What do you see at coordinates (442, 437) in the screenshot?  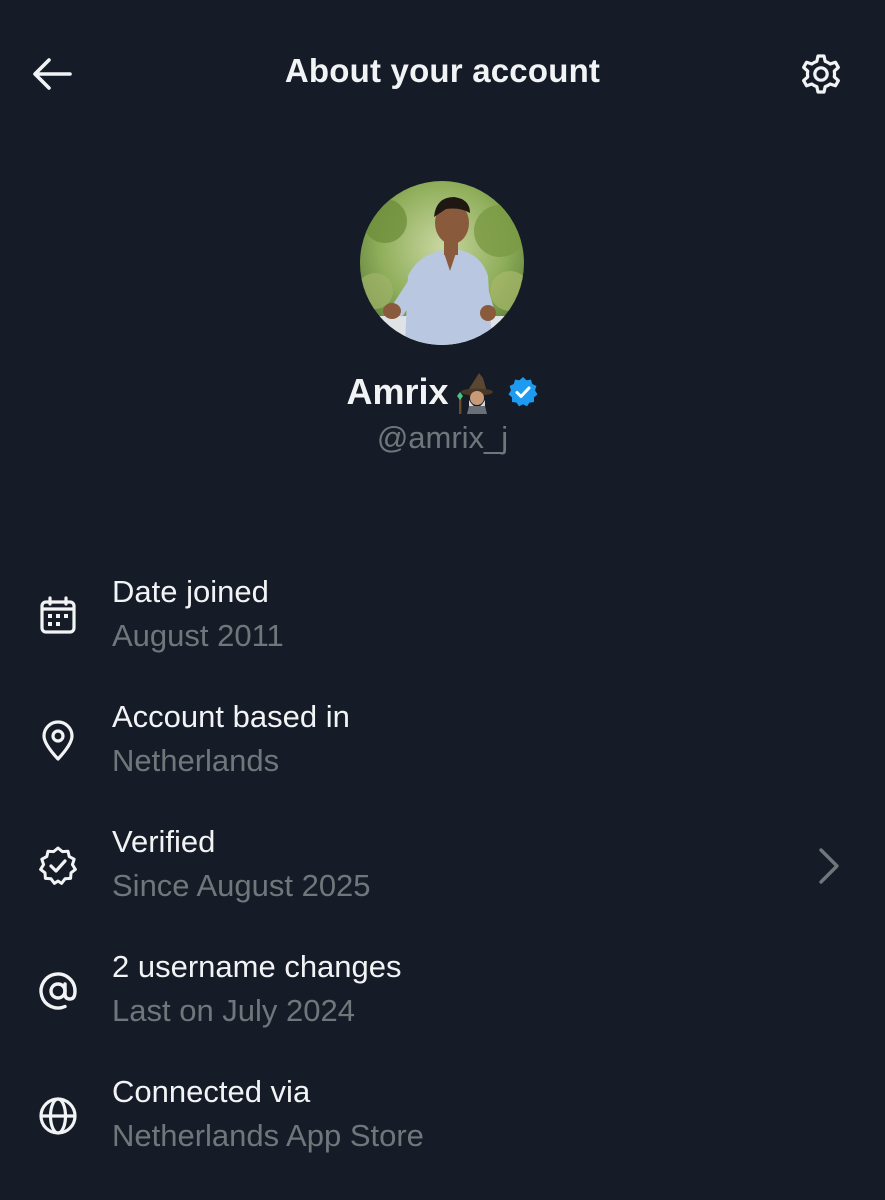 I see `handle: @amrix_j` at bounding box center [442, 437].